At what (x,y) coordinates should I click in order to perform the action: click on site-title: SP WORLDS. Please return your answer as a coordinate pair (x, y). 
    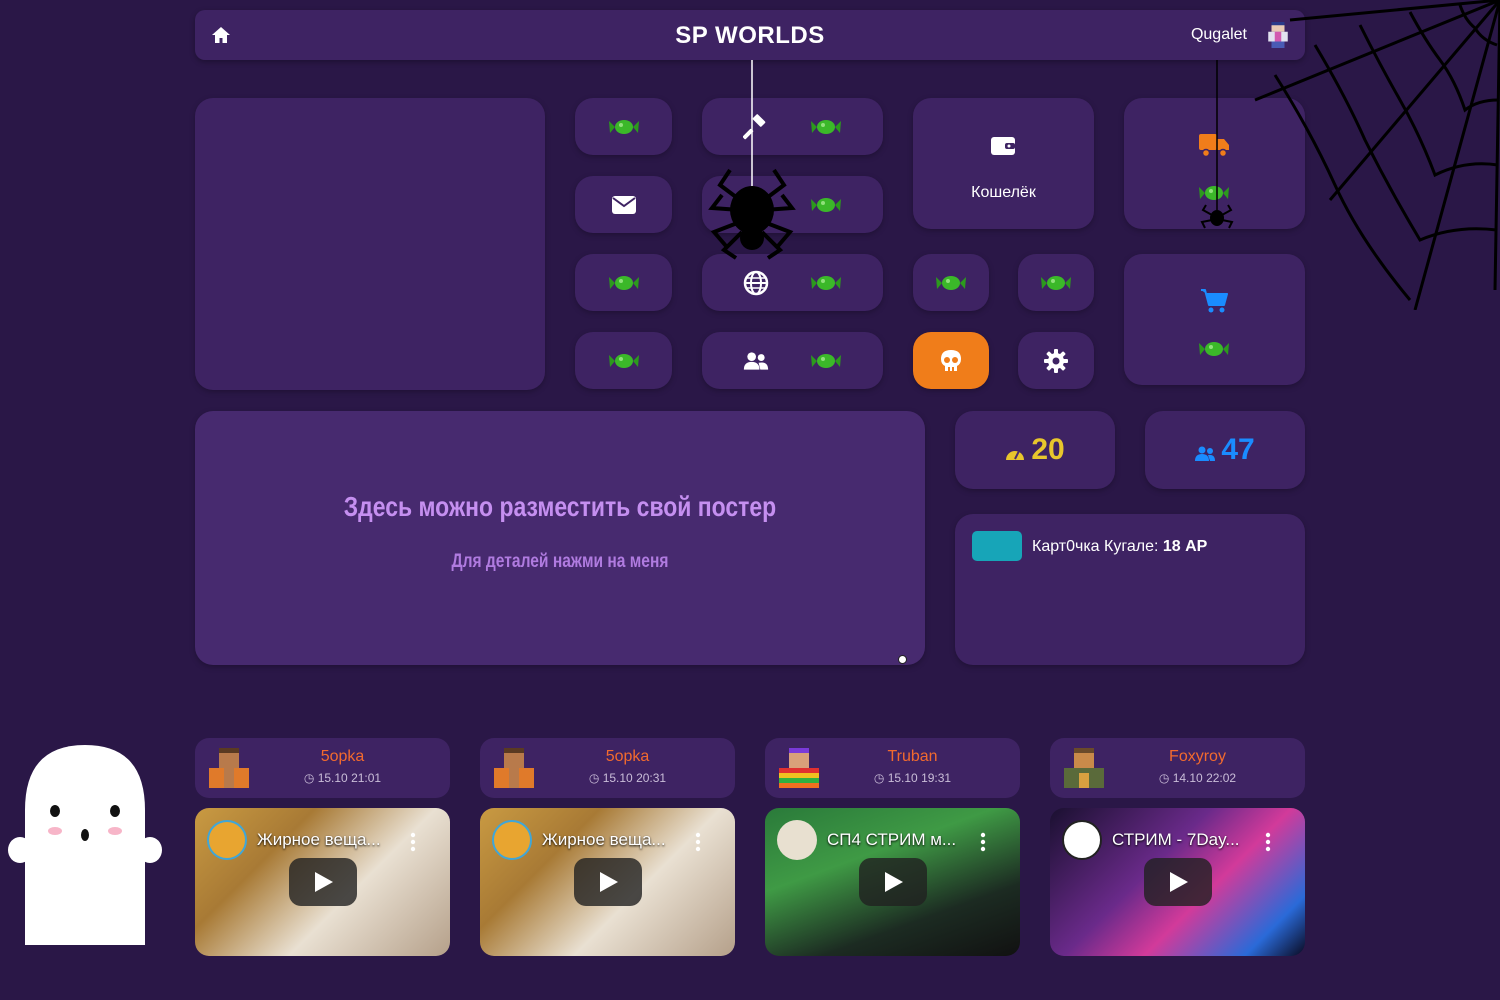
    Looking at the image, I should click on (750, 36).